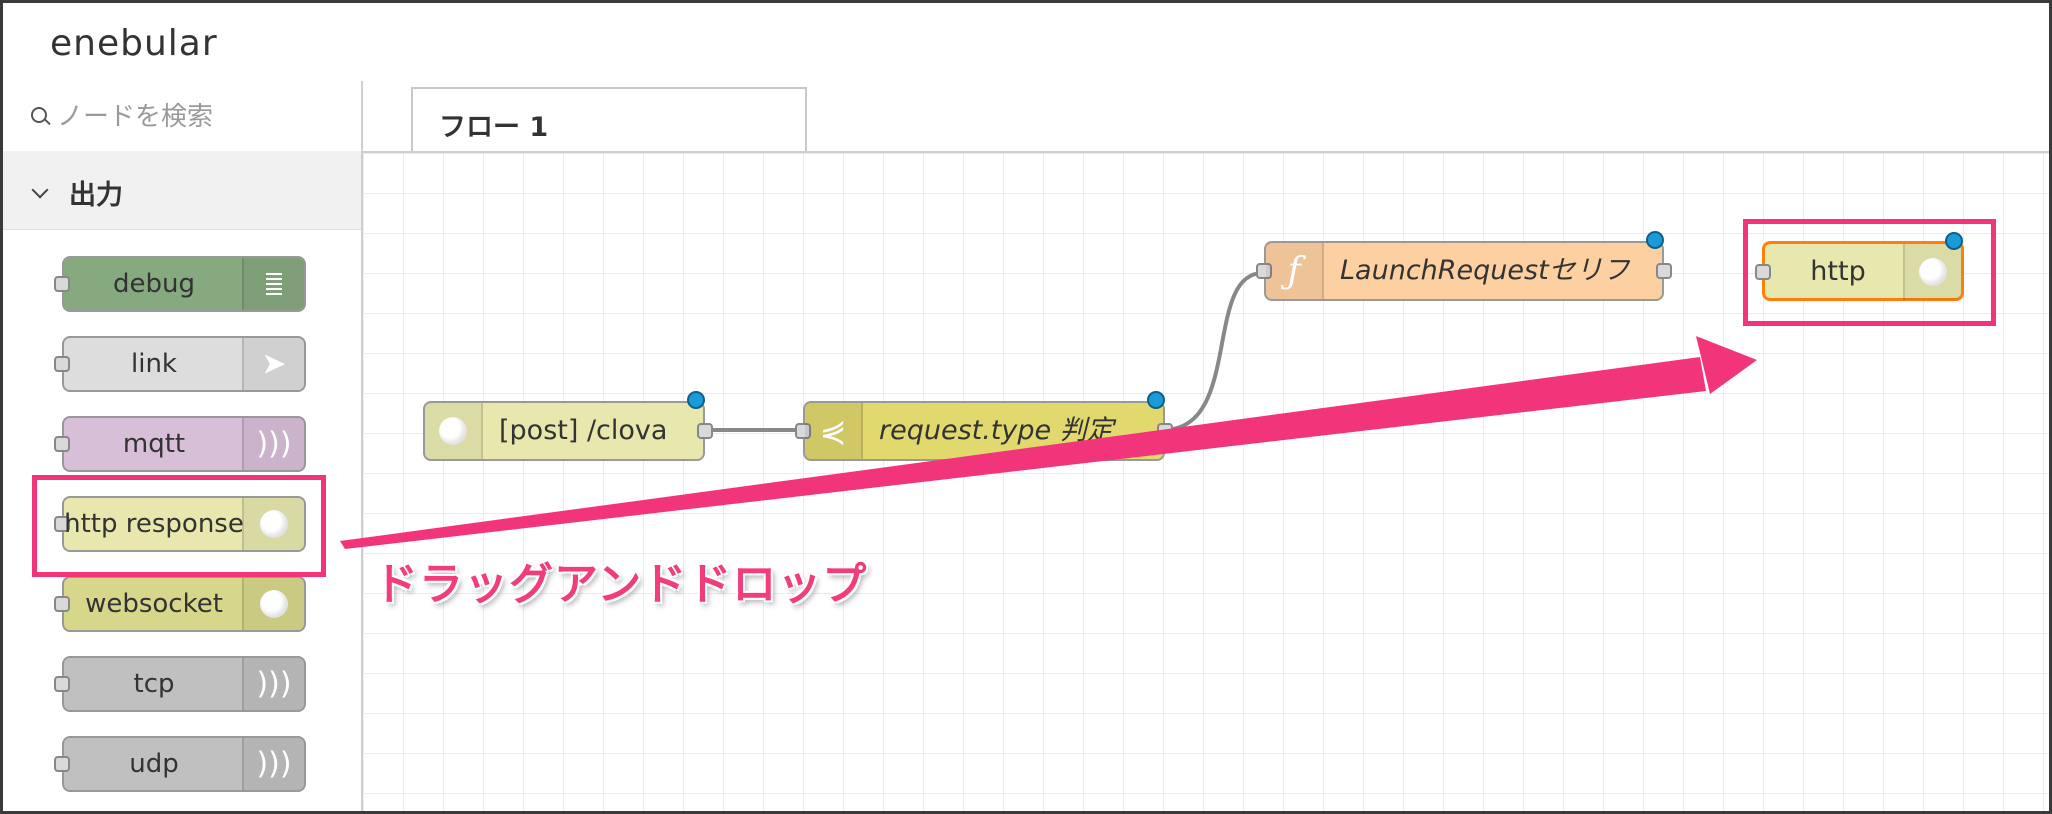  I want to click on link-out-icon: ➤, so click(273, 364).